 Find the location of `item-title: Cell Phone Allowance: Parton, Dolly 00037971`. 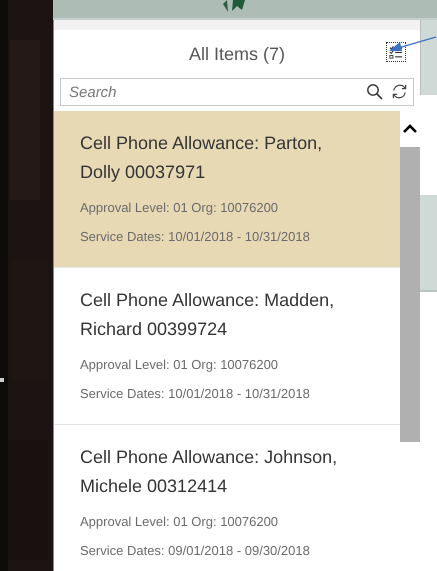

item-title: Cell Phone Allowance: Parton, Dolly 00037971 is located at coordinates (202, 158).